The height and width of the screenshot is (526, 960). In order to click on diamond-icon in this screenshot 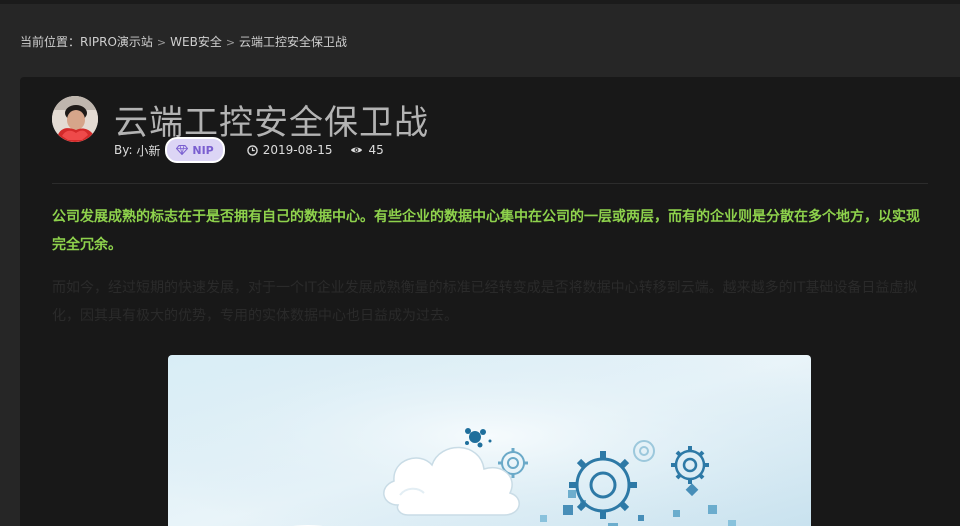, I will do `click(182, 150)`.